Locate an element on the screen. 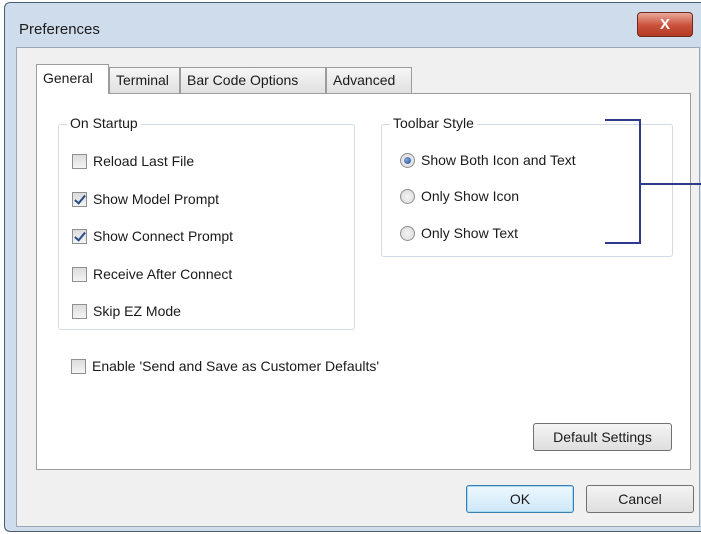 The image size is (701, 534). cancel-button: Cancel is located at coordinates (640, 499).